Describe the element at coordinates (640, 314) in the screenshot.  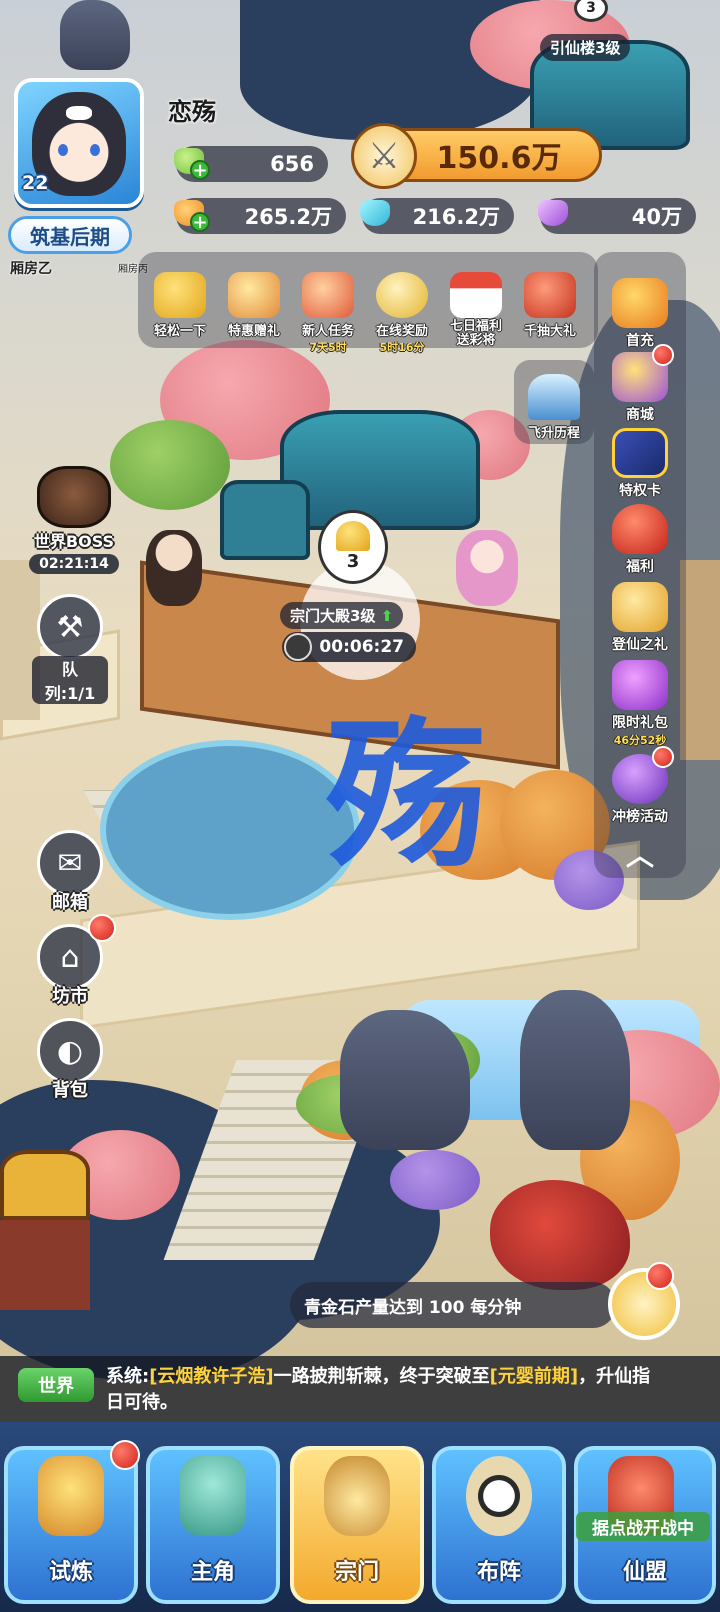
I see `first-charge-button: 首充` at that location.